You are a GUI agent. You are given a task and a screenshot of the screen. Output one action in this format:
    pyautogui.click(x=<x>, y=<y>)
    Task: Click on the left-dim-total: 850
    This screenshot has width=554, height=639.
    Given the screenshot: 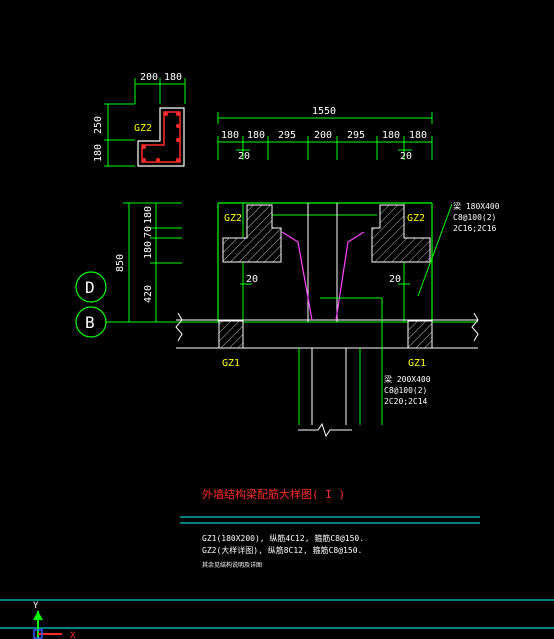 What is the action you would take?
    pyautogui.click(x=120, y=263)
    